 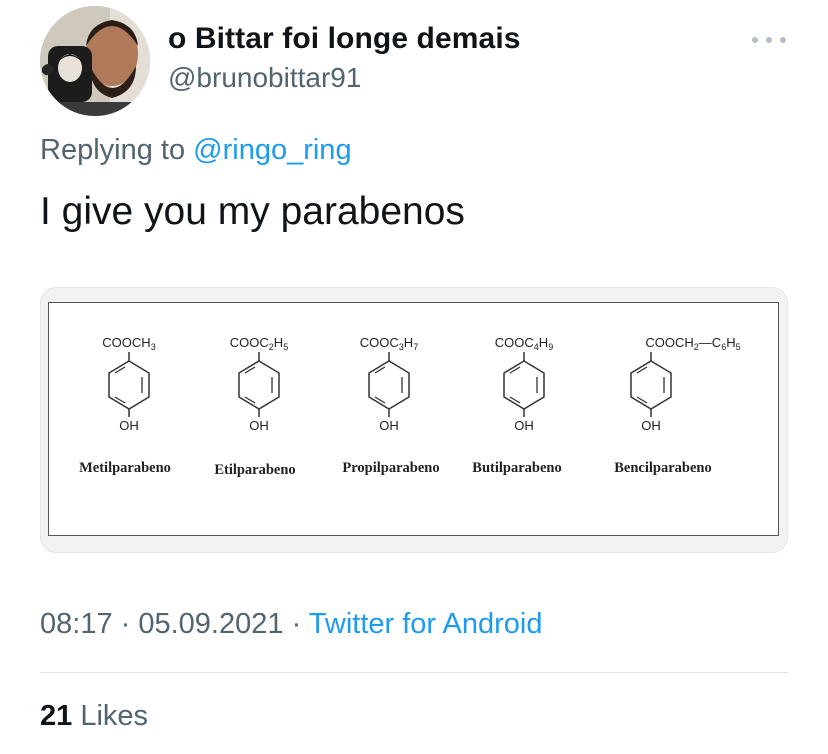 What do you see at coordinates (344, 39) in the screenshot?
I see `author-display-name: o Bittar foi longe demais` at bounding box center [344, 39].